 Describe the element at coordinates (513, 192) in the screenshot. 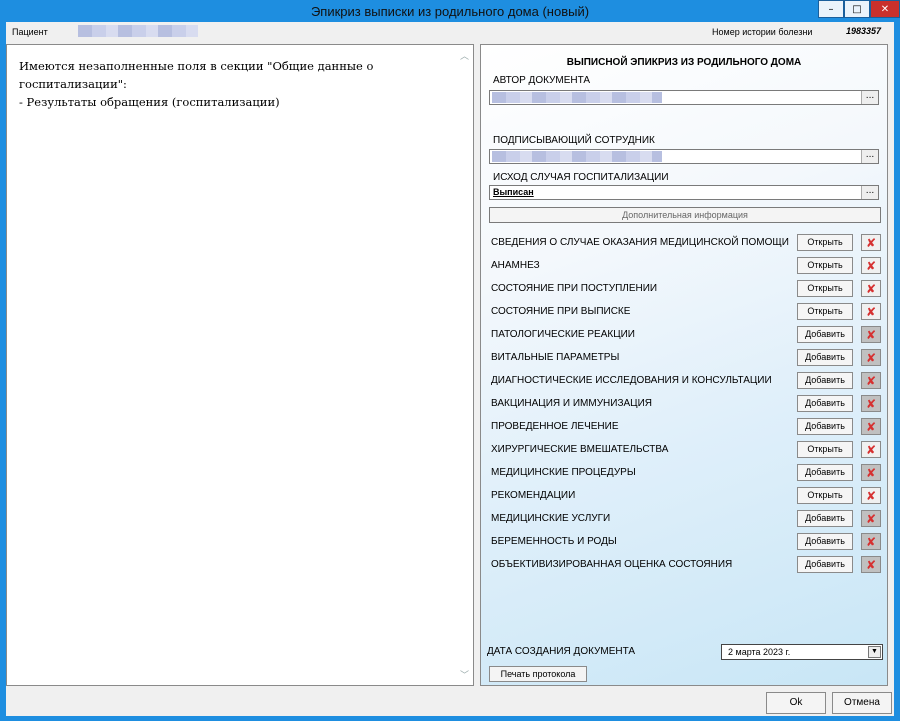

I see `outcome-value: Выписан` at that location.